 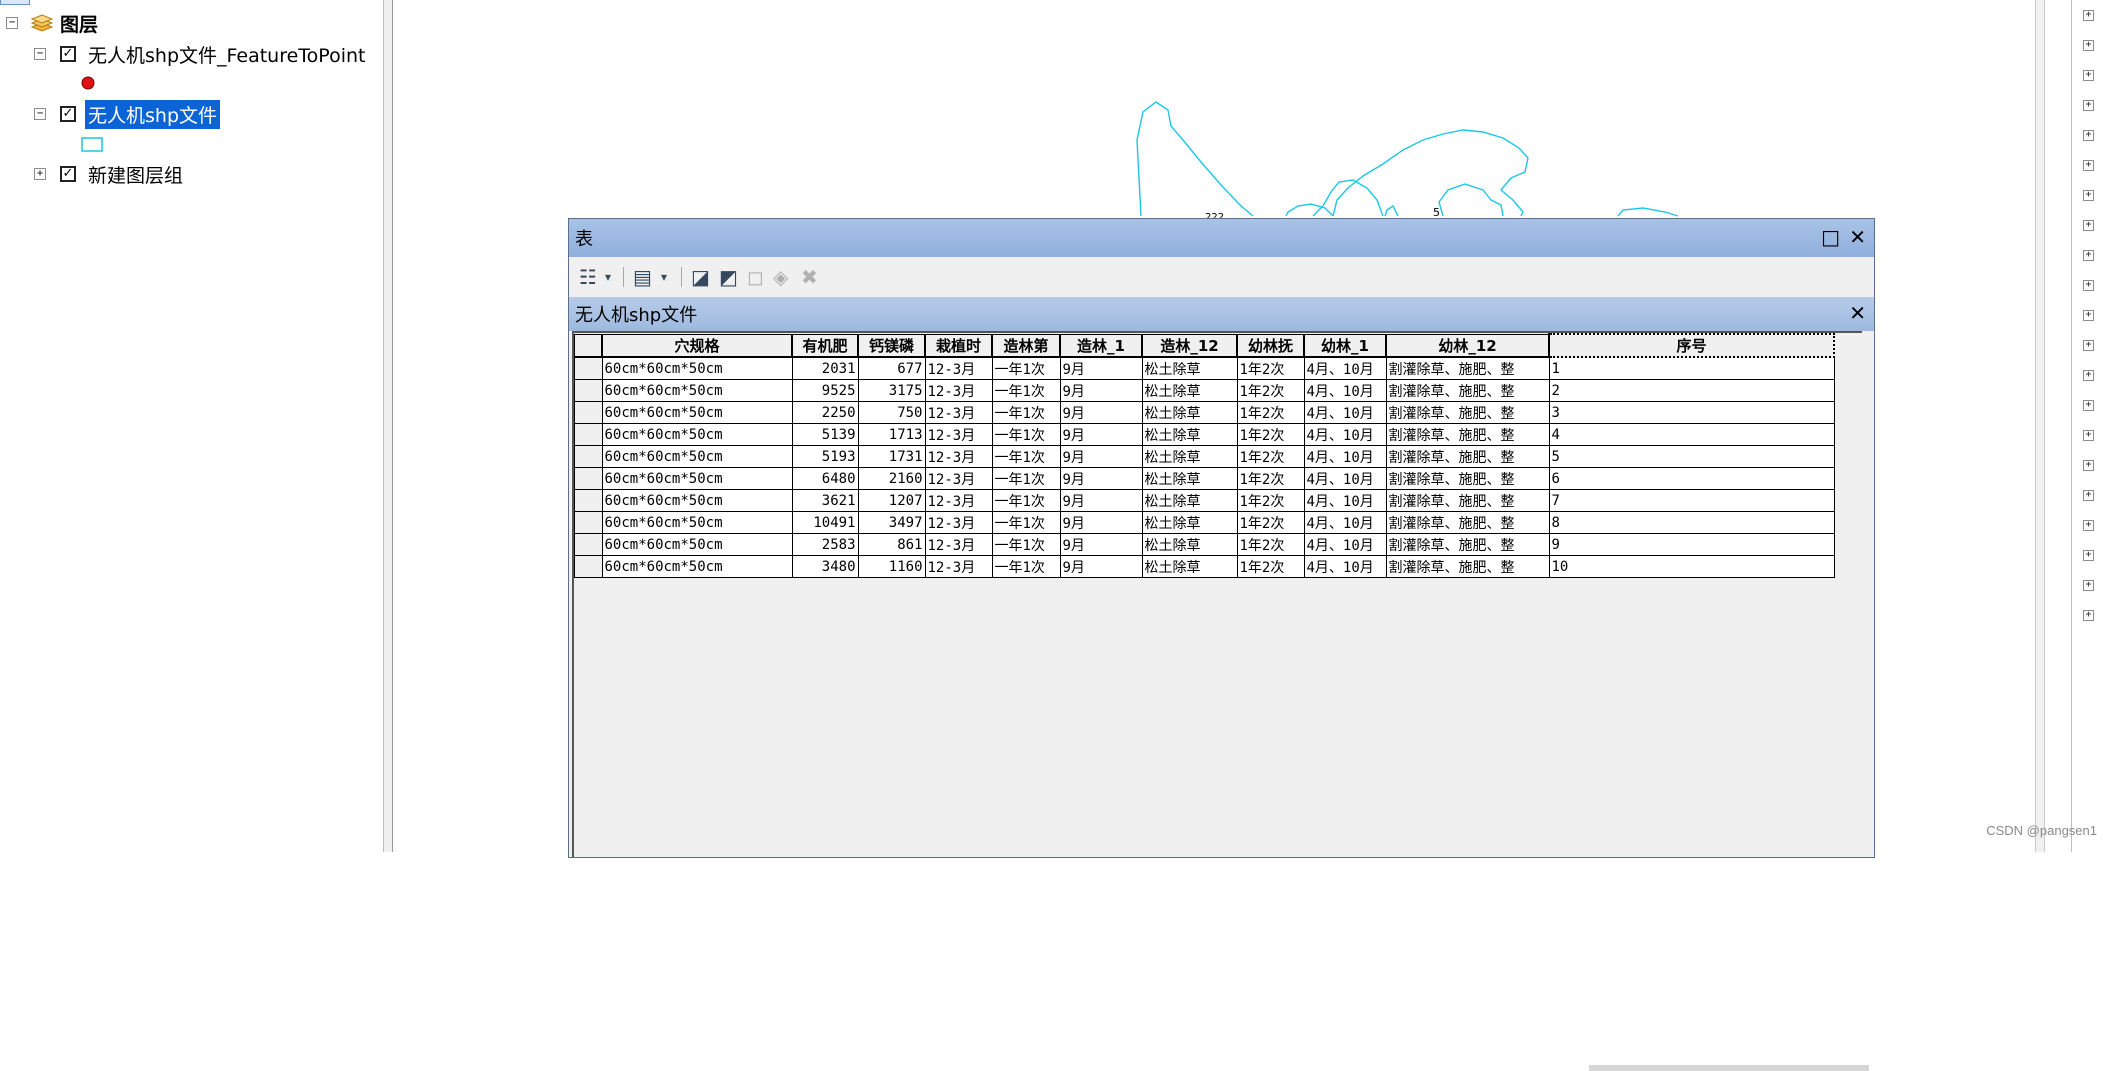 I want to click on table-cell: 10491, so click(x=825, y=522).